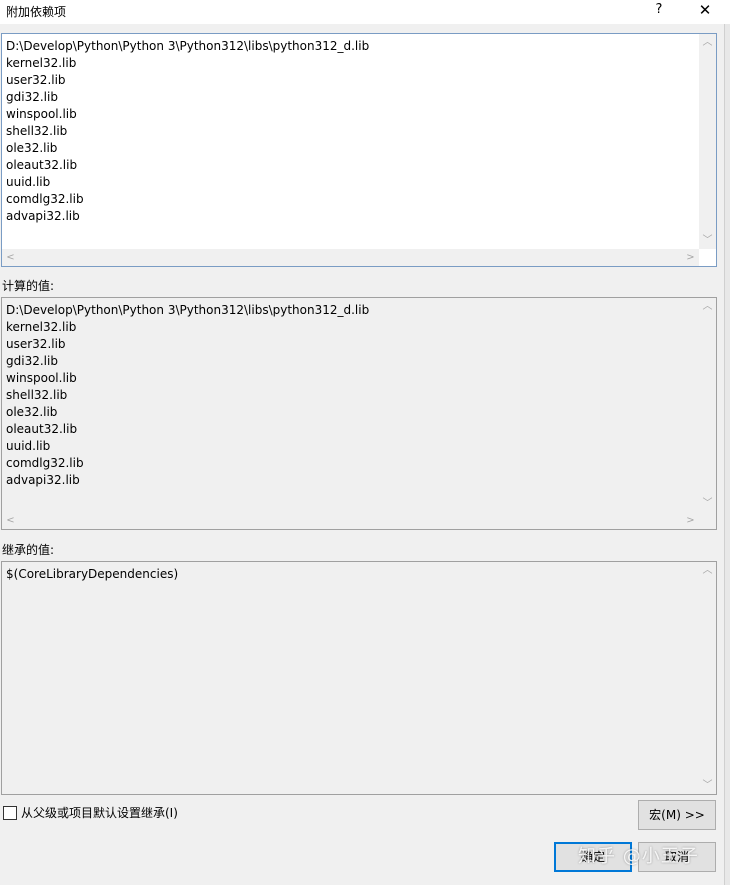  What do you see at coordinates (99, 813) in the screenshot?
I see `inherit-checkbox-label: 从父级或项目默认设置继承(I)` at bounding box center [99, 813].